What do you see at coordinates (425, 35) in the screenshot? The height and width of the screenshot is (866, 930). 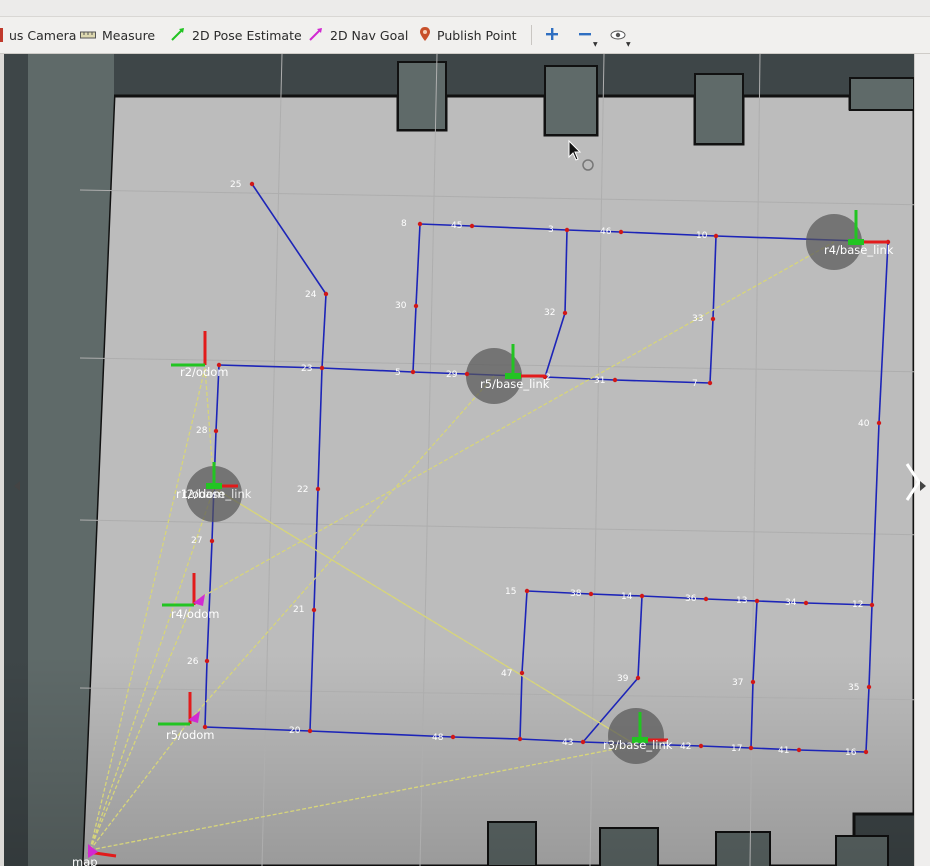 I see `map-pin-icon` at bounding box center [425, 35].